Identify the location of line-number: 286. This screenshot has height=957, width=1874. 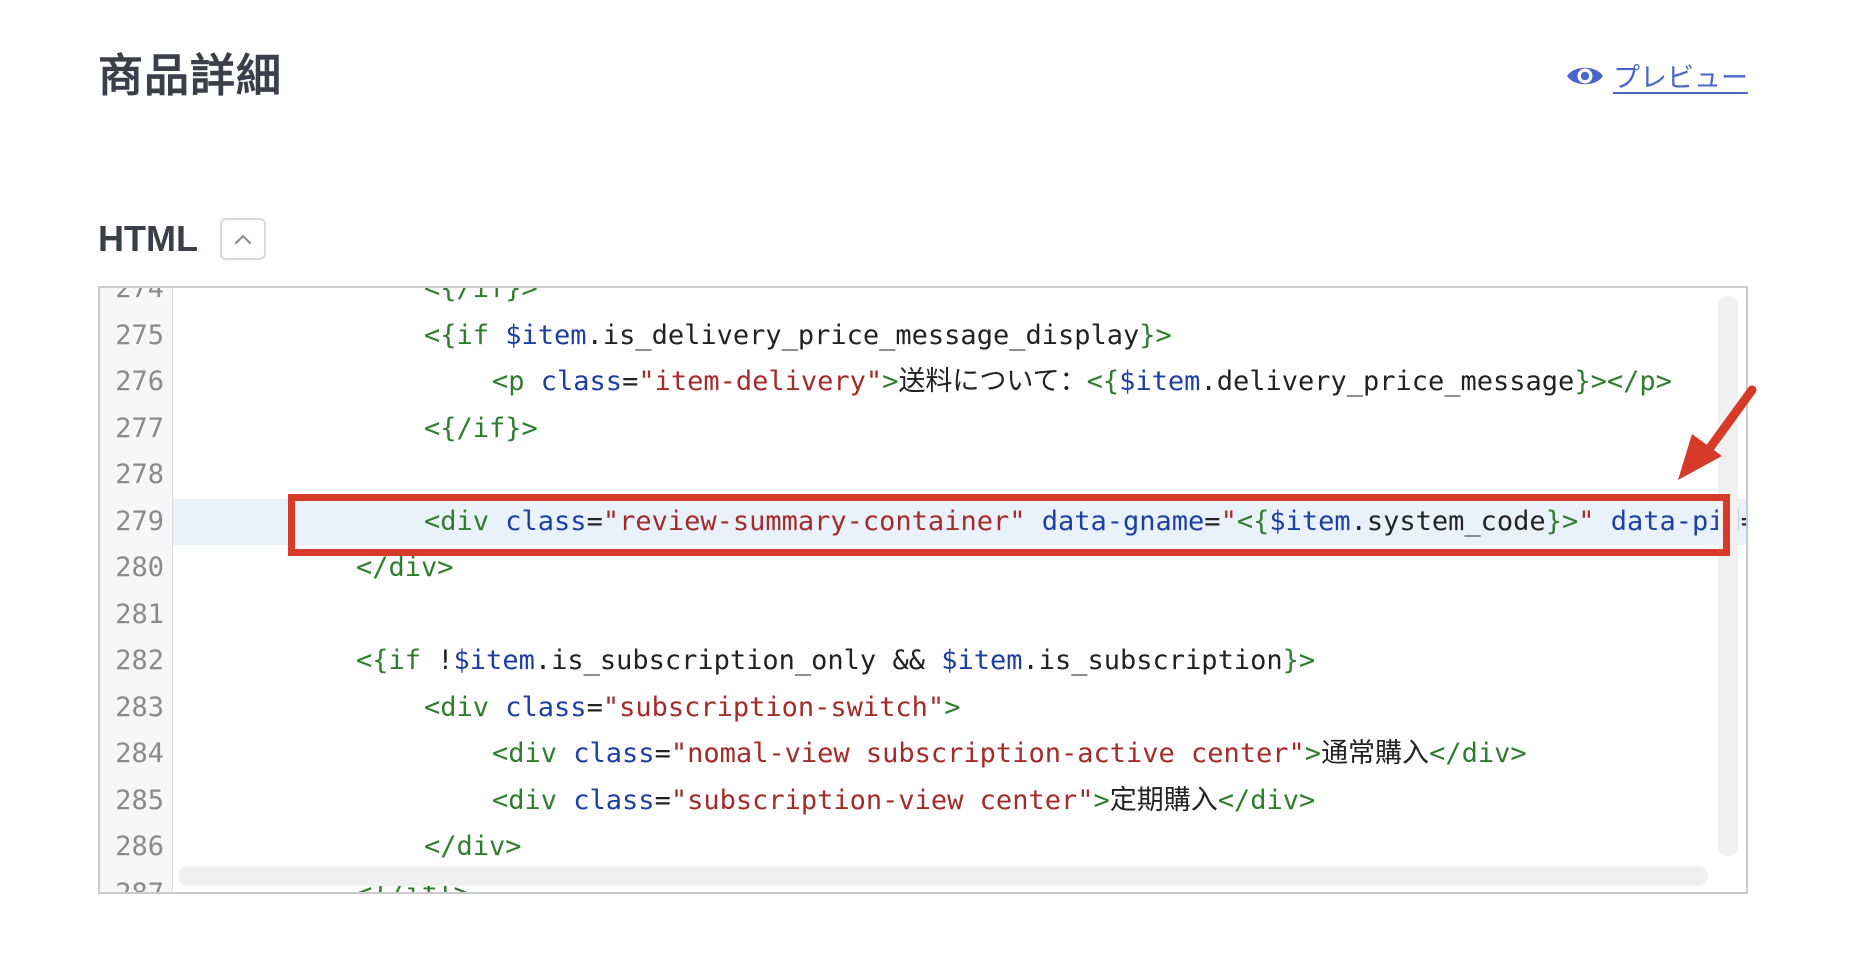
(139, 846).